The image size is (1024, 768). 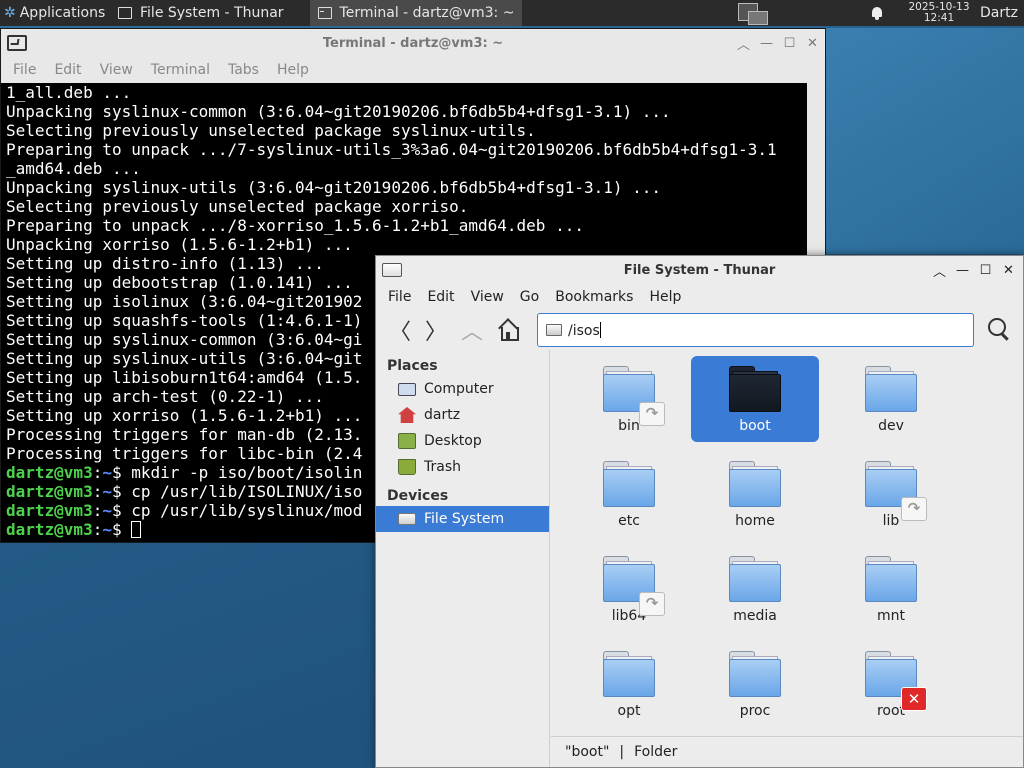 I want to click on symlink-emblem-icon, so click(x=914, y=509).